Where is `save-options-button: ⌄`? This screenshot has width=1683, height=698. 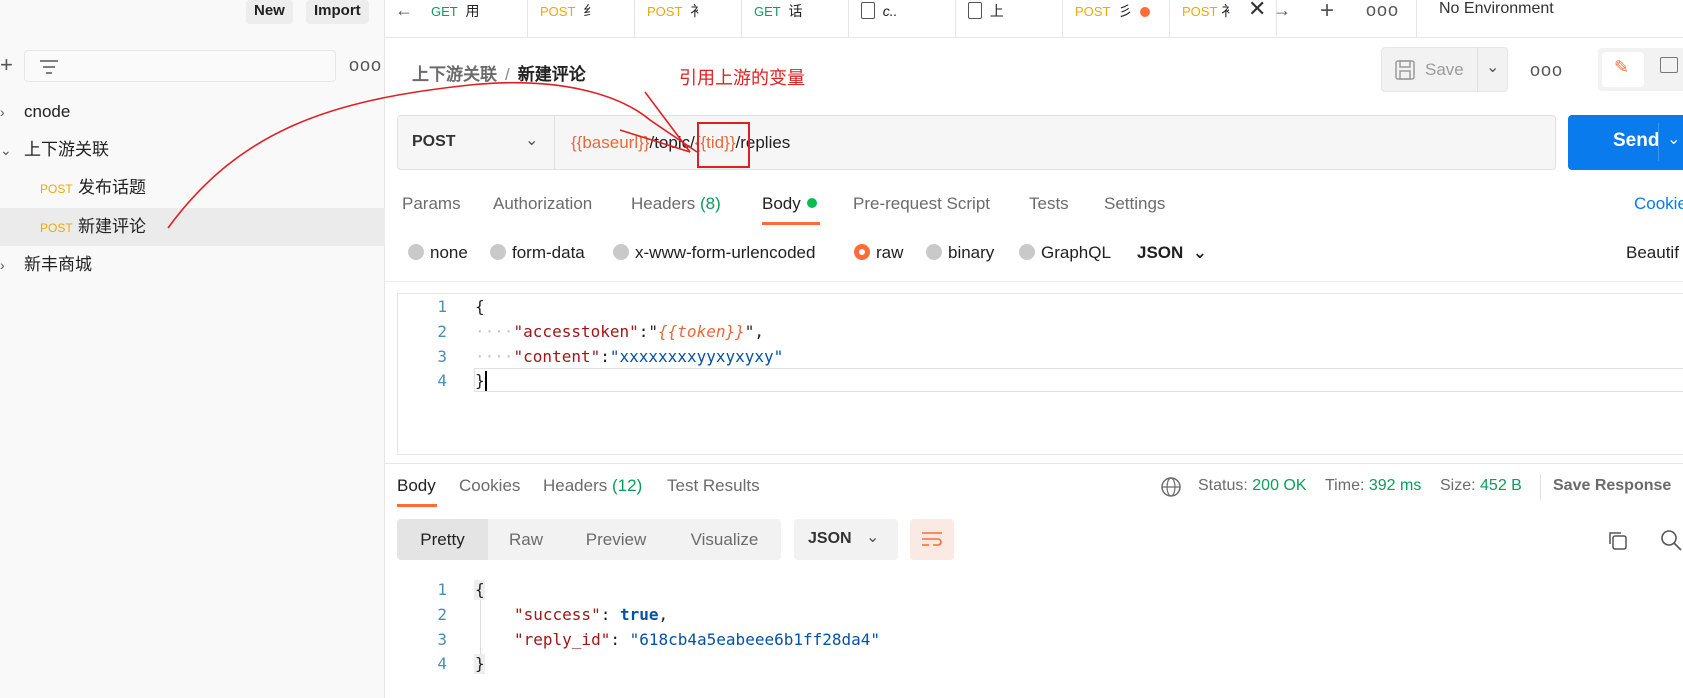
save-options-button: ⌄ is located at coordinates (1493, 69).